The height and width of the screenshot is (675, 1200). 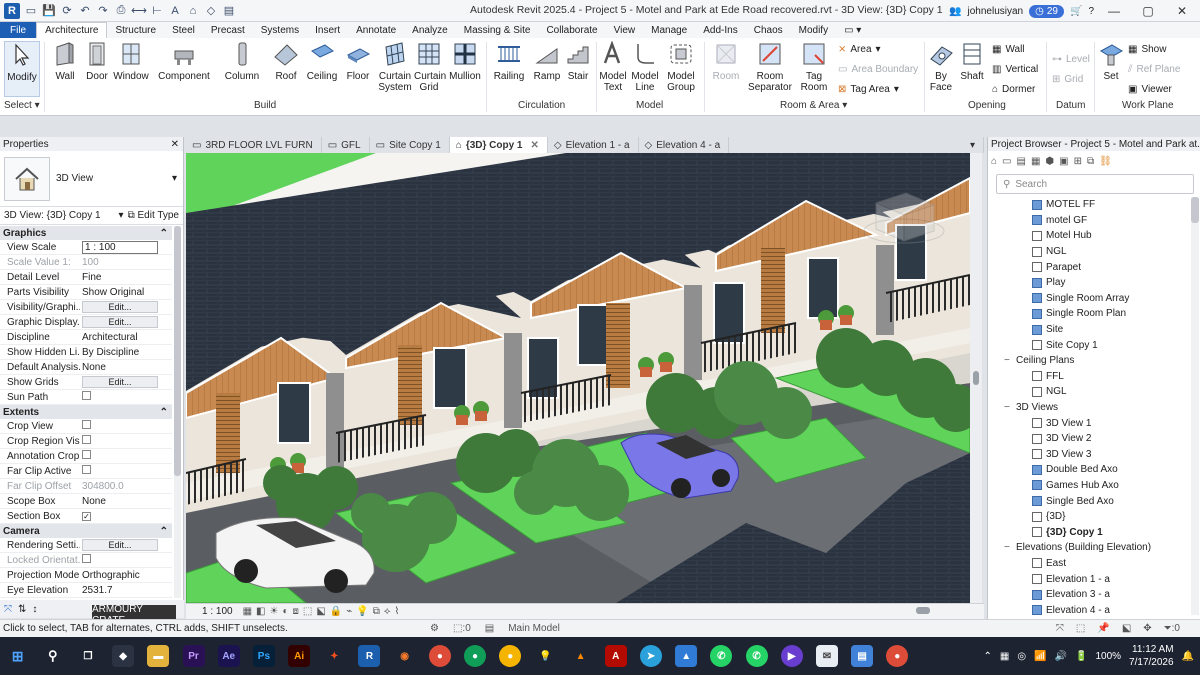 What do you see at coordinates (862, 656) in the screenshot?
I see `notes-icon: ▤` at bounding box center [862, 656].